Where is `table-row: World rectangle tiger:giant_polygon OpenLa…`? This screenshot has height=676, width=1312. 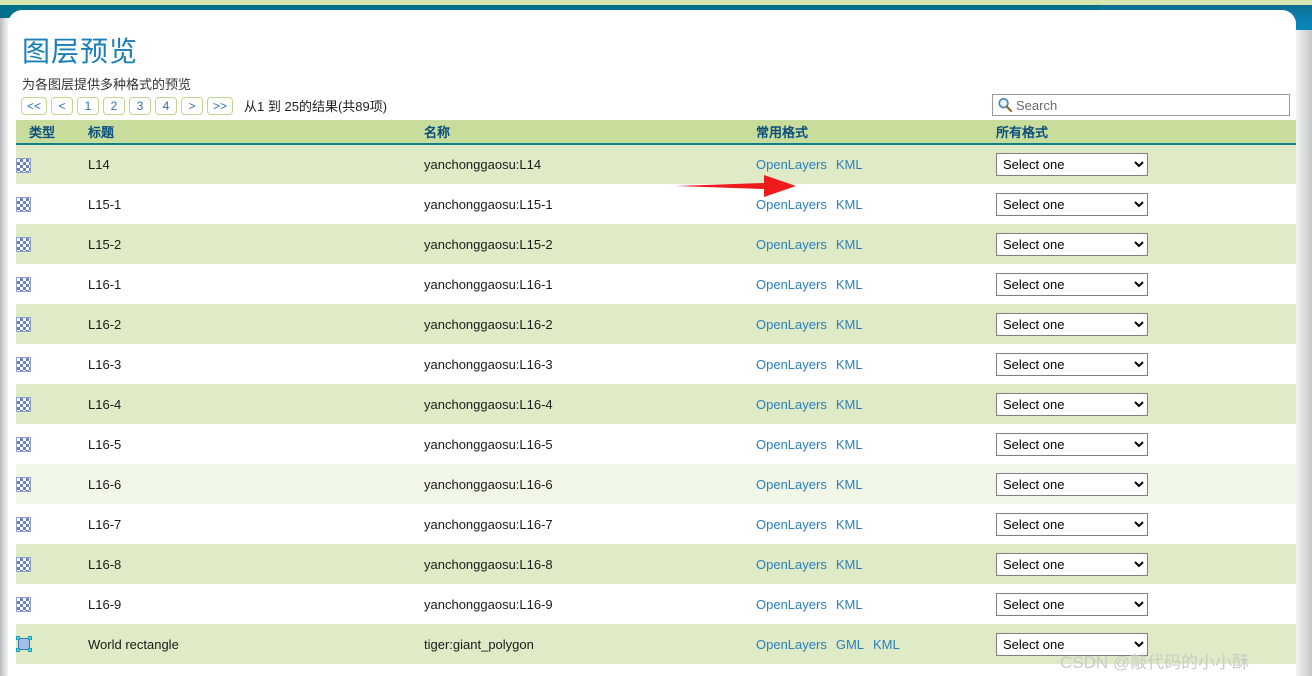 table-row: World rectangle tiger:giant_polygon OpenLa… is located at coordinates (656, 644).